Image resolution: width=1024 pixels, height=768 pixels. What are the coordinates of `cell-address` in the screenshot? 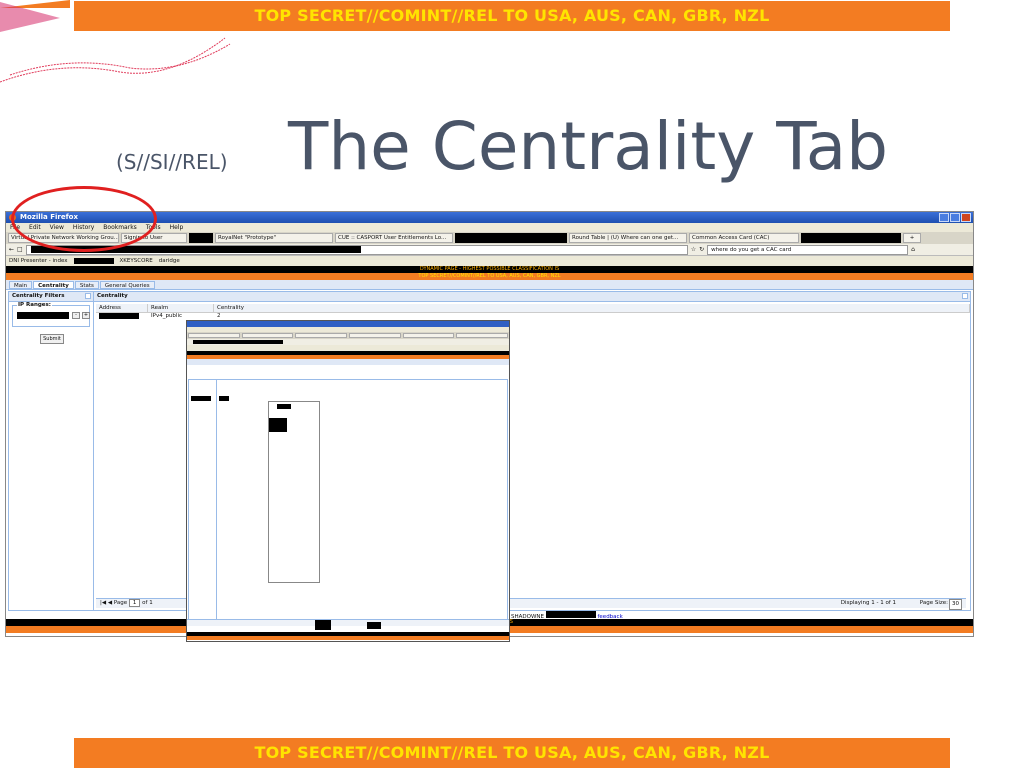 It's located at (122, 316).